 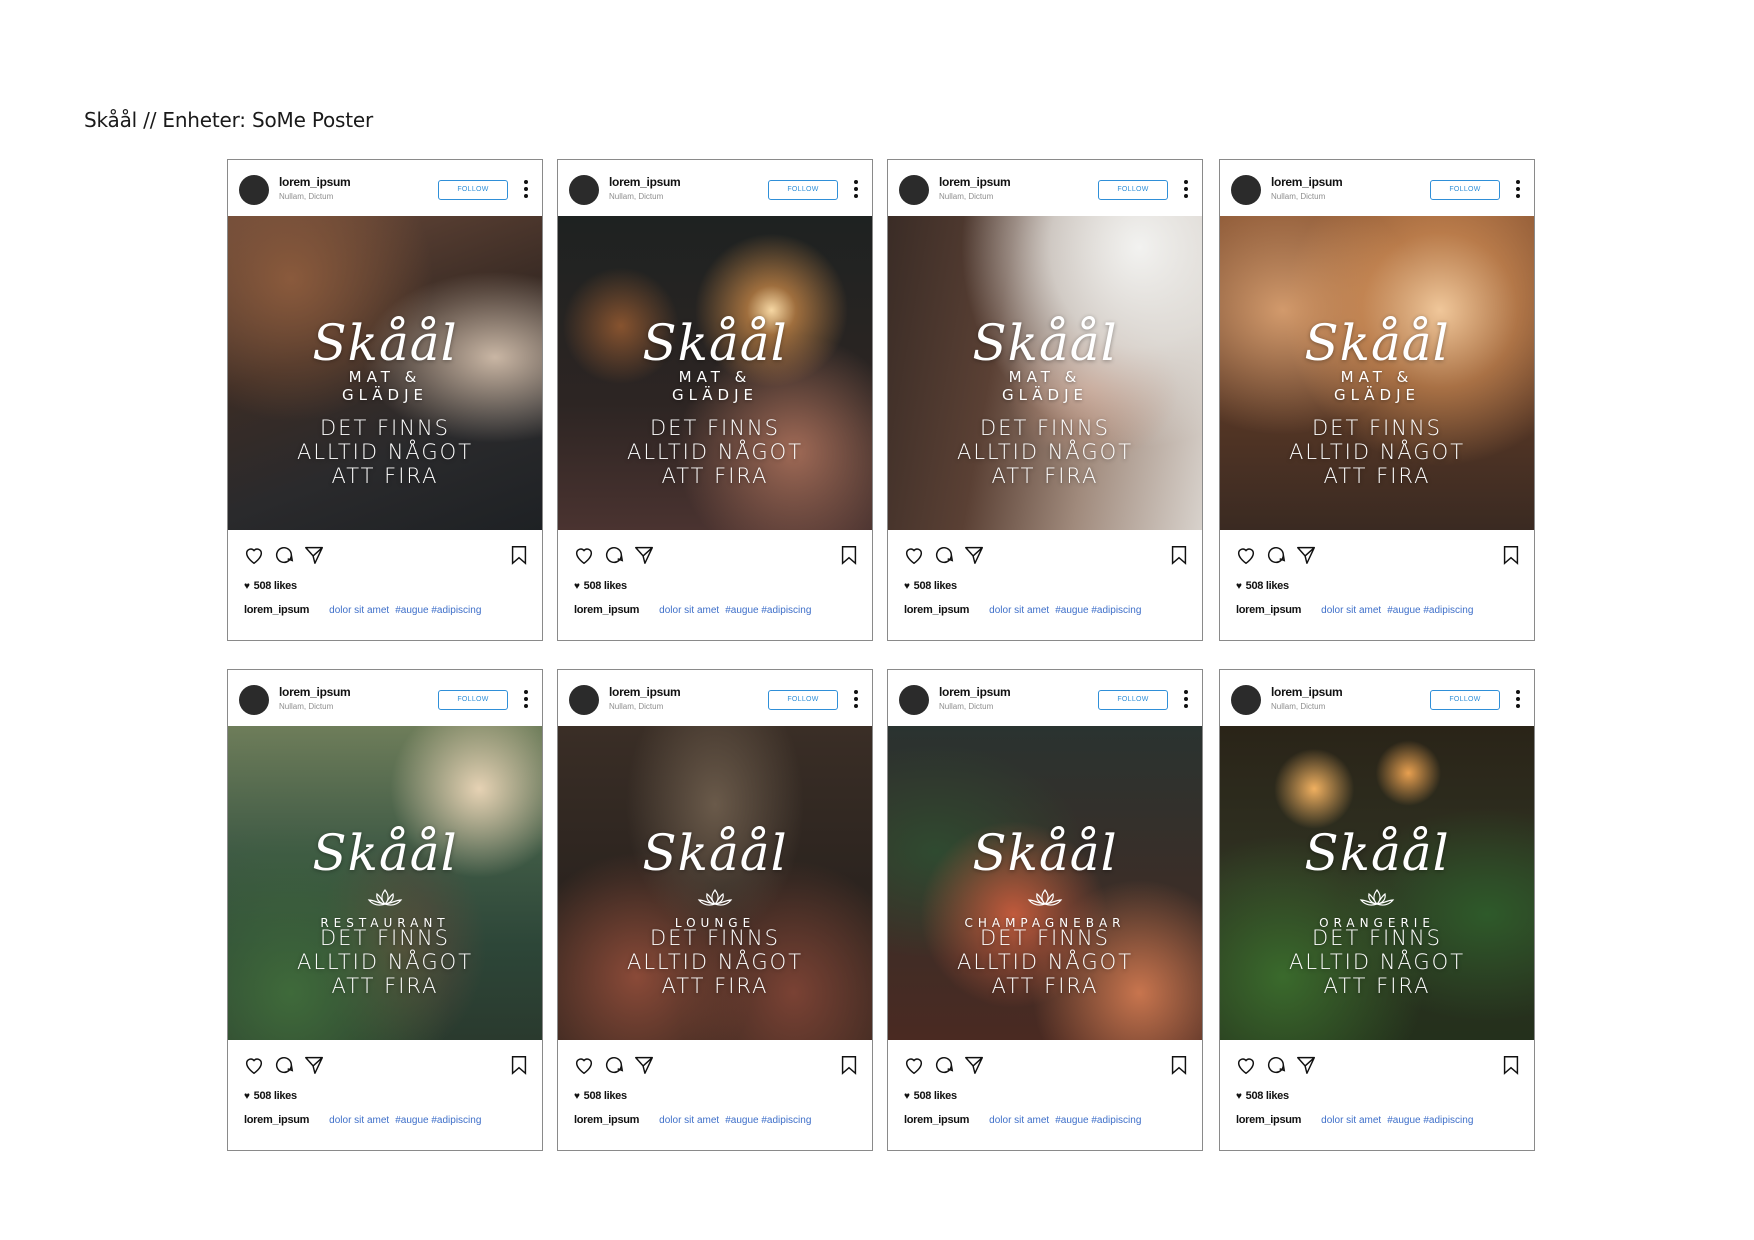 I want to click on brand-subtitle: MAT & GLÄDJE, so click(x=1377, y=386).